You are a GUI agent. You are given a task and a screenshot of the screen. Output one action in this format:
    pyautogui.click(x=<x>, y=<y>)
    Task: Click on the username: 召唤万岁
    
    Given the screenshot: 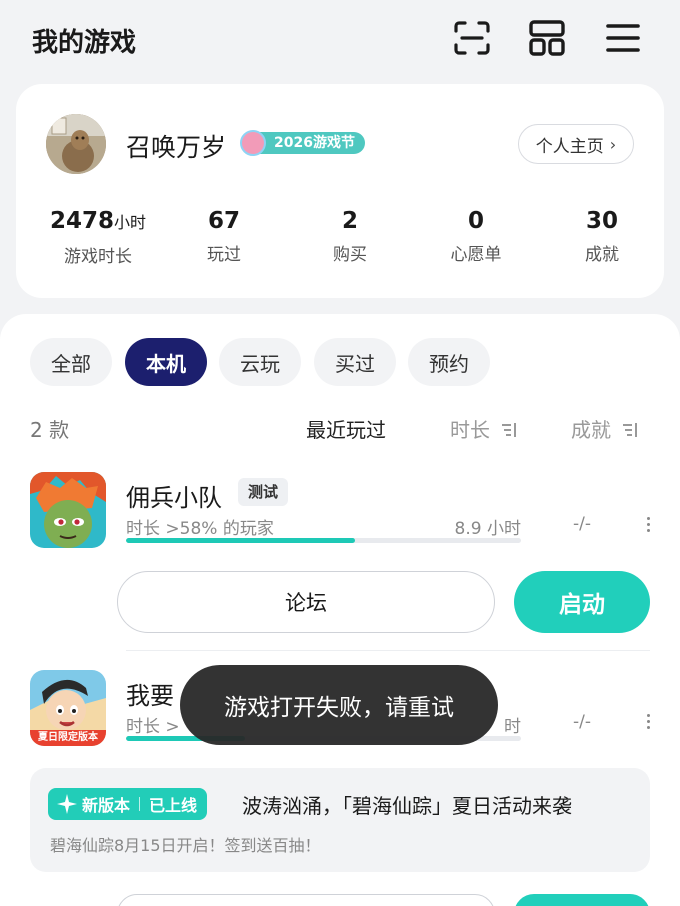 What is the action you would take?
    pyautogui.click(x=176, y=147)
    